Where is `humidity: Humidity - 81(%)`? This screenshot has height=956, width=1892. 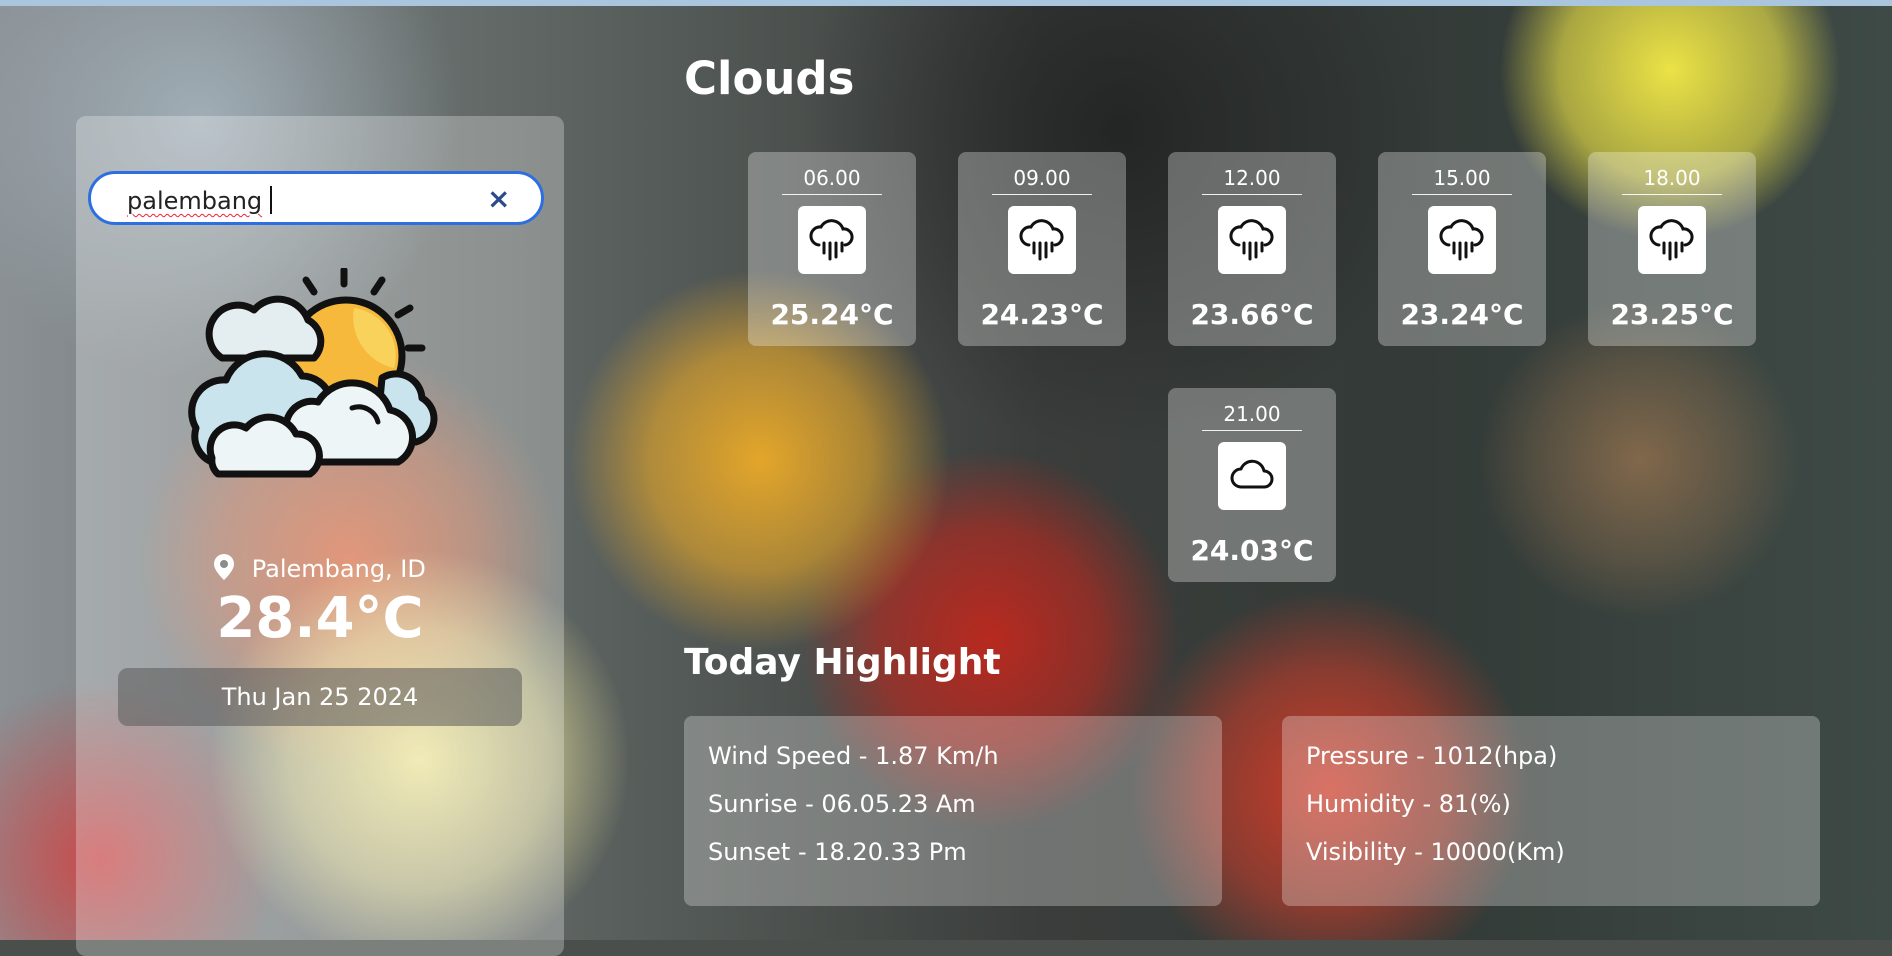
humidity: Humidity - 81(%) is located at coordinates (1408, 804).